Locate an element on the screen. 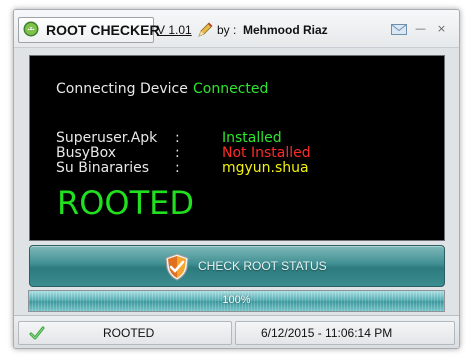 The height and width of the screenshot is (359, 469). android-icon is located at coordinates (31, 29).